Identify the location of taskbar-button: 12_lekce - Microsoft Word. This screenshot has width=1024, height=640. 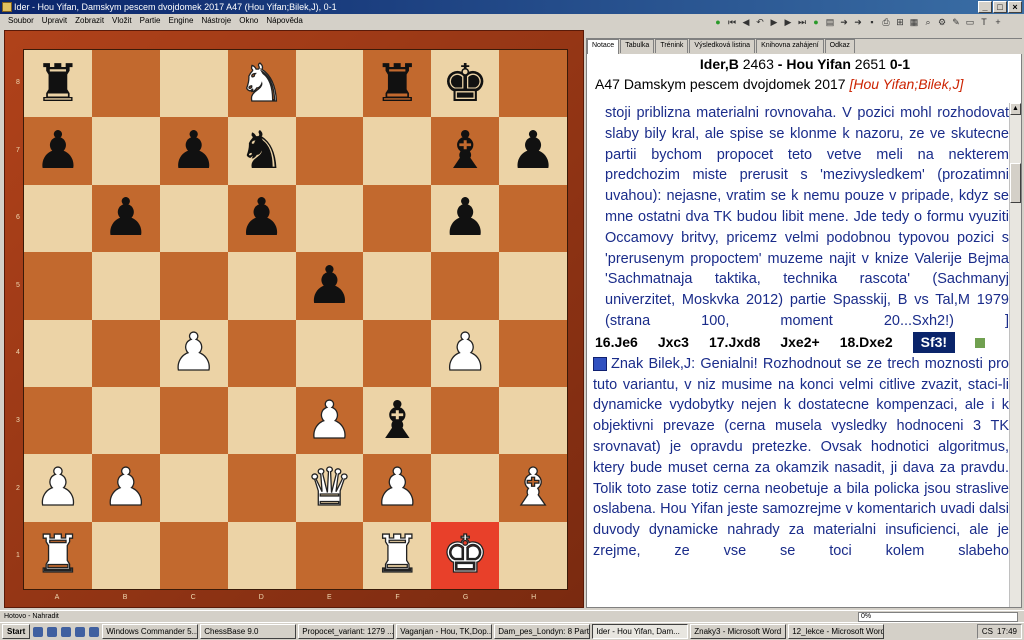
(836, 631).